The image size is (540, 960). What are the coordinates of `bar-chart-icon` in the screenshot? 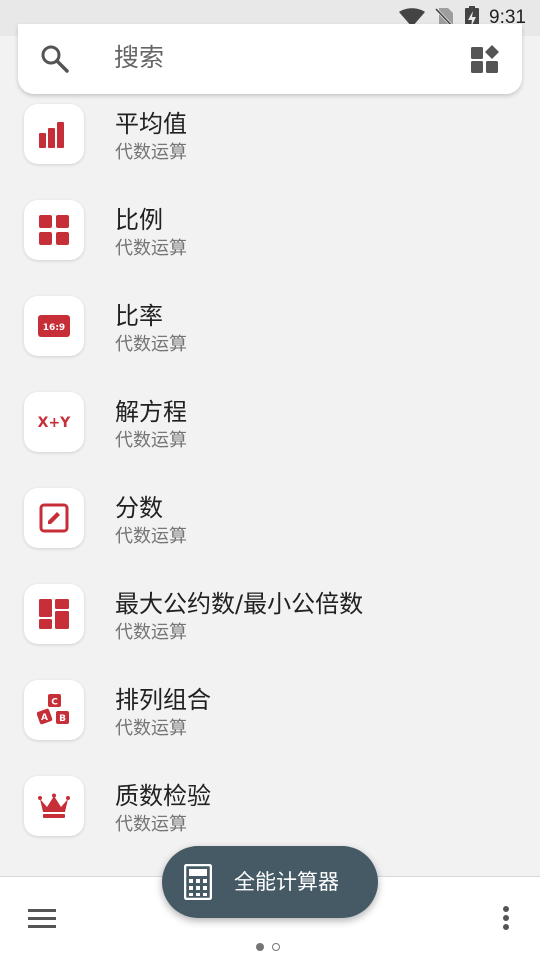 It's located at (51, 135).